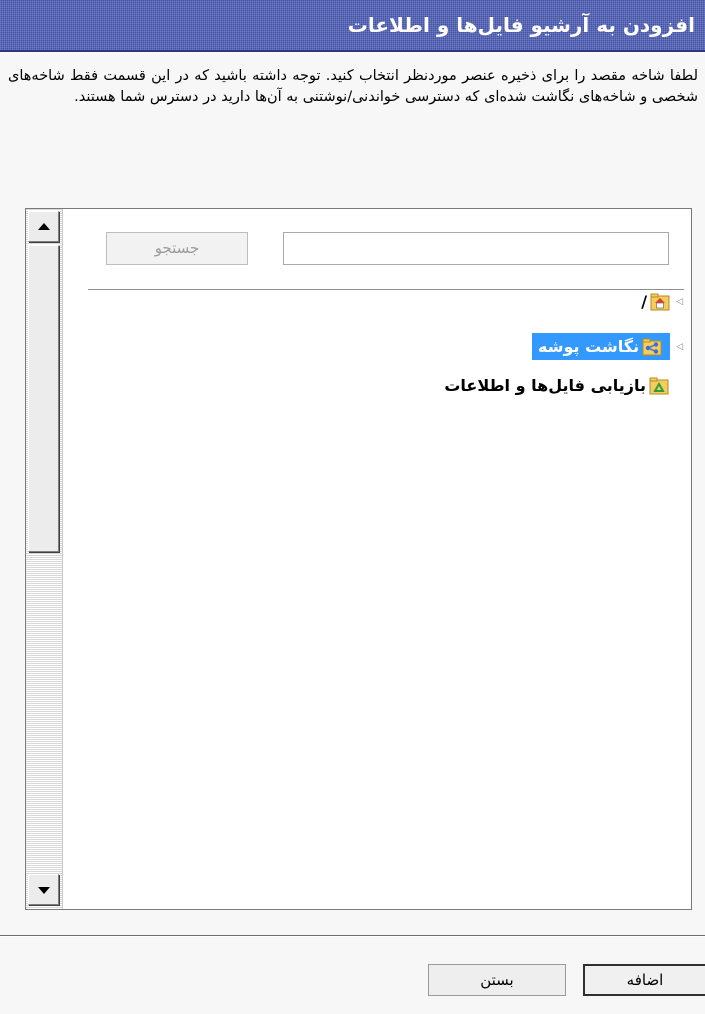 The height and width of the screenshot is (1014, 705). What do you see at coordinates (589, 346) in the screenshot?
I see `tree-item-label: نگاشت پوشه` at bounding box center [589, 346].